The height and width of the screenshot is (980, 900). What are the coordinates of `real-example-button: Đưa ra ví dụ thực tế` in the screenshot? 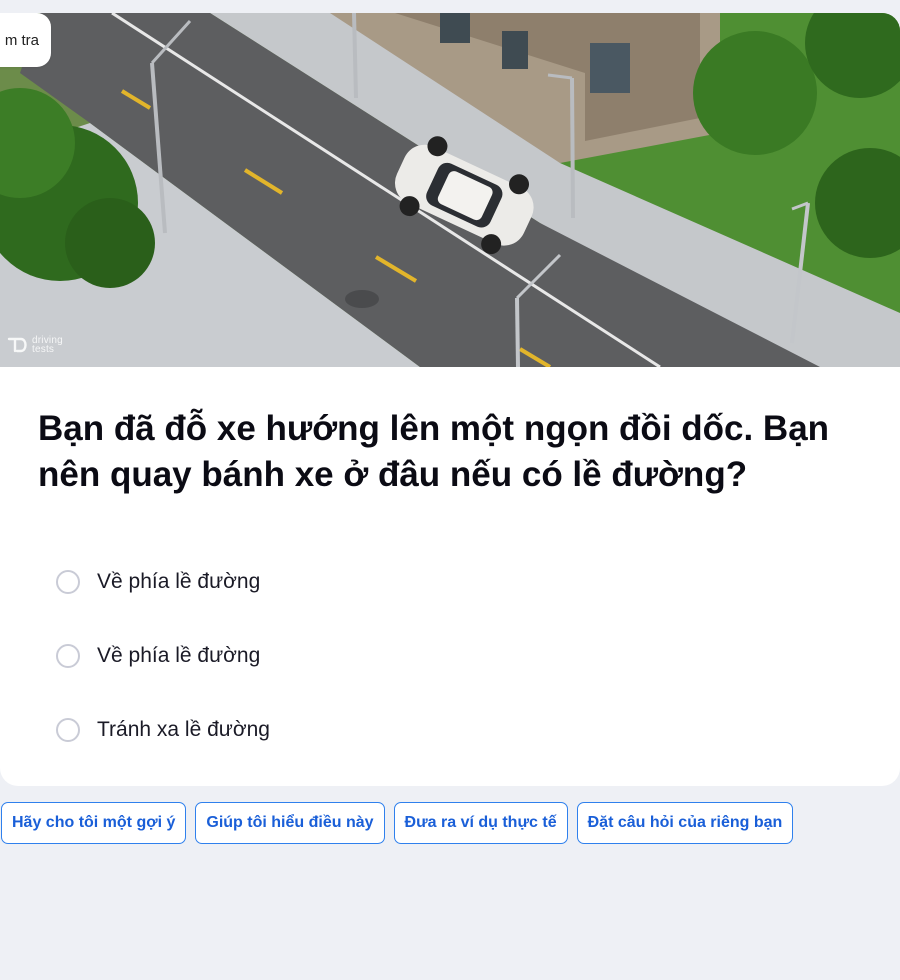 It's located at (480, 823).